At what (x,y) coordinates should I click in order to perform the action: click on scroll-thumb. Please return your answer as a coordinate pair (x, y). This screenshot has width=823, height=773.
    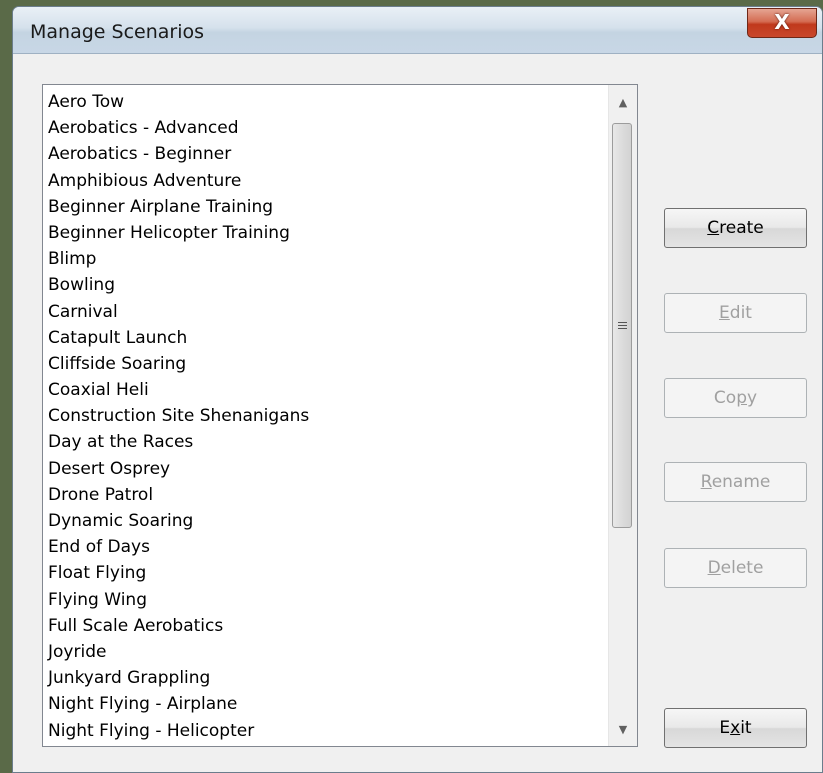
    Looking at the image, I should click on (622, 325).